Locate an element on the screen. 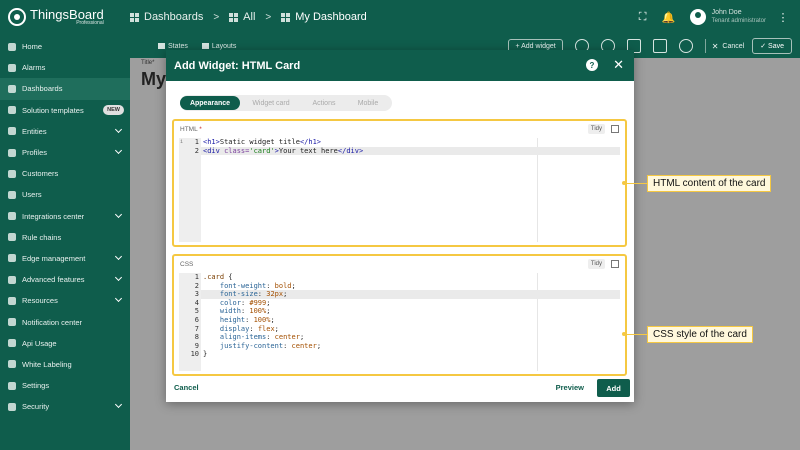 The width and height of the screenshot is (800, 450). sidebar-item-label: Users is located at coordinates (32, 195).